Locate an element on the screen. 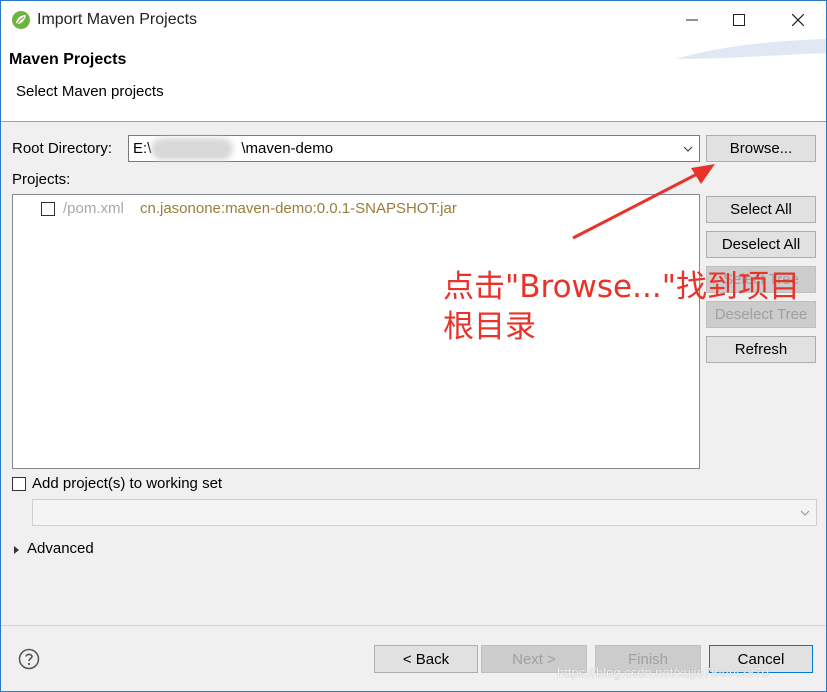 The height and width of the screenshot is (692, 827). spring-leaf-icon is located at coordinates (21, 20).